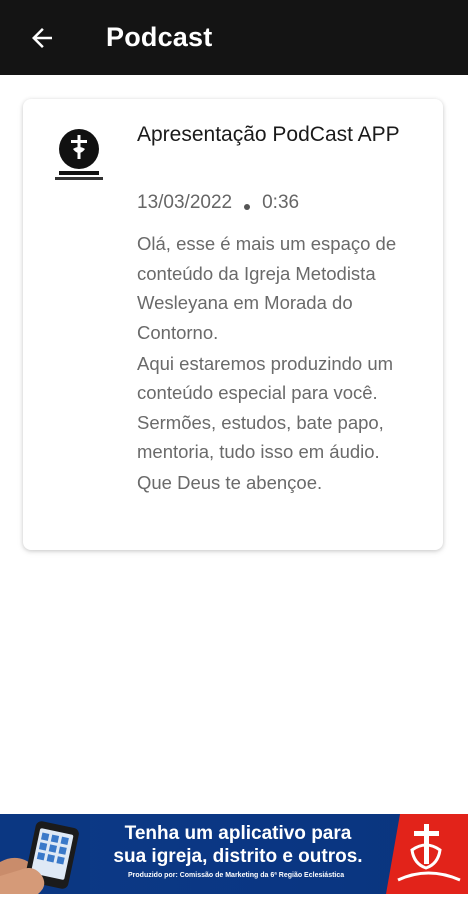 The width and height of the screenshot is (468, 900). What do you see at coordinates (238, 833) in the screenshot?
I see `banner-headline-1: Tenha um aplicativo para` at bounding box center [238, 833].